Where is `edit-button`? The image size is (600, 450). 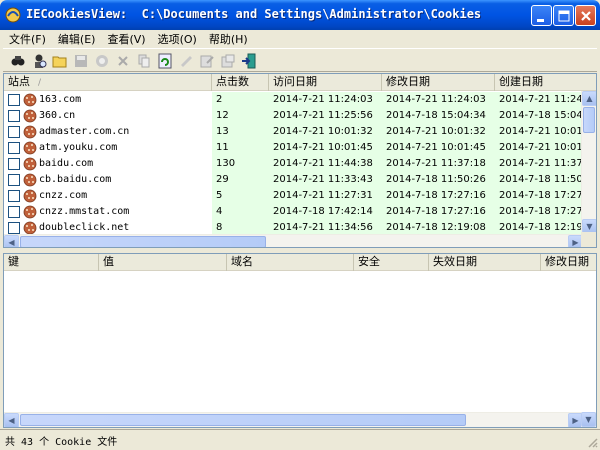
edit-button is located at coordinates (207, 61).